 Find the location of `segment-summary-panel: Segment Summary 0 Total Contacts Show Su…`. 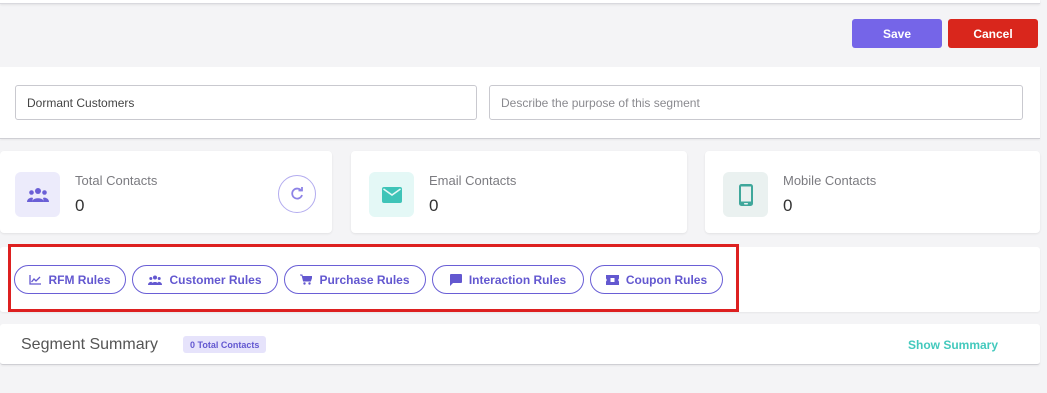

segment-summary-panel: Segment Summary 0 Total Contacts Show Su… is located at coordinates (520, 344).